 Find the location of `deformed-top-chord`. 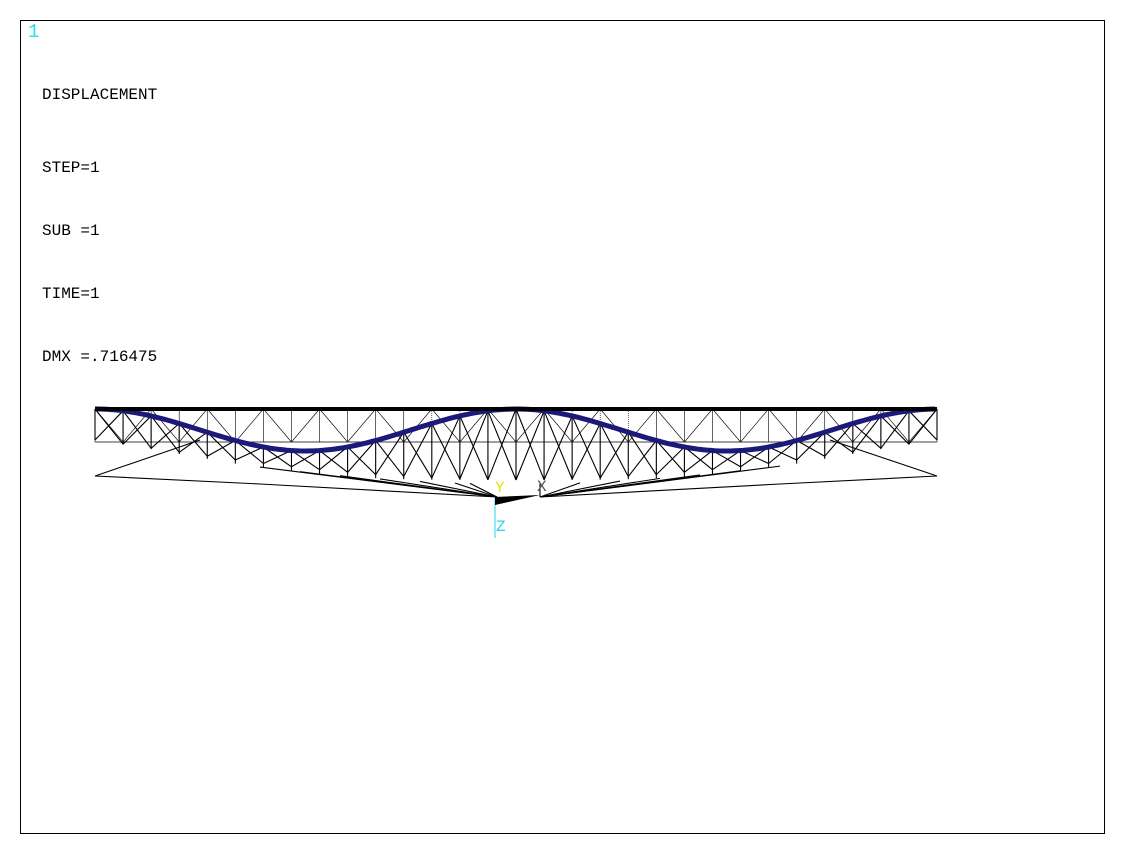

deformed-top-chord is located at coordinates (515, 430).